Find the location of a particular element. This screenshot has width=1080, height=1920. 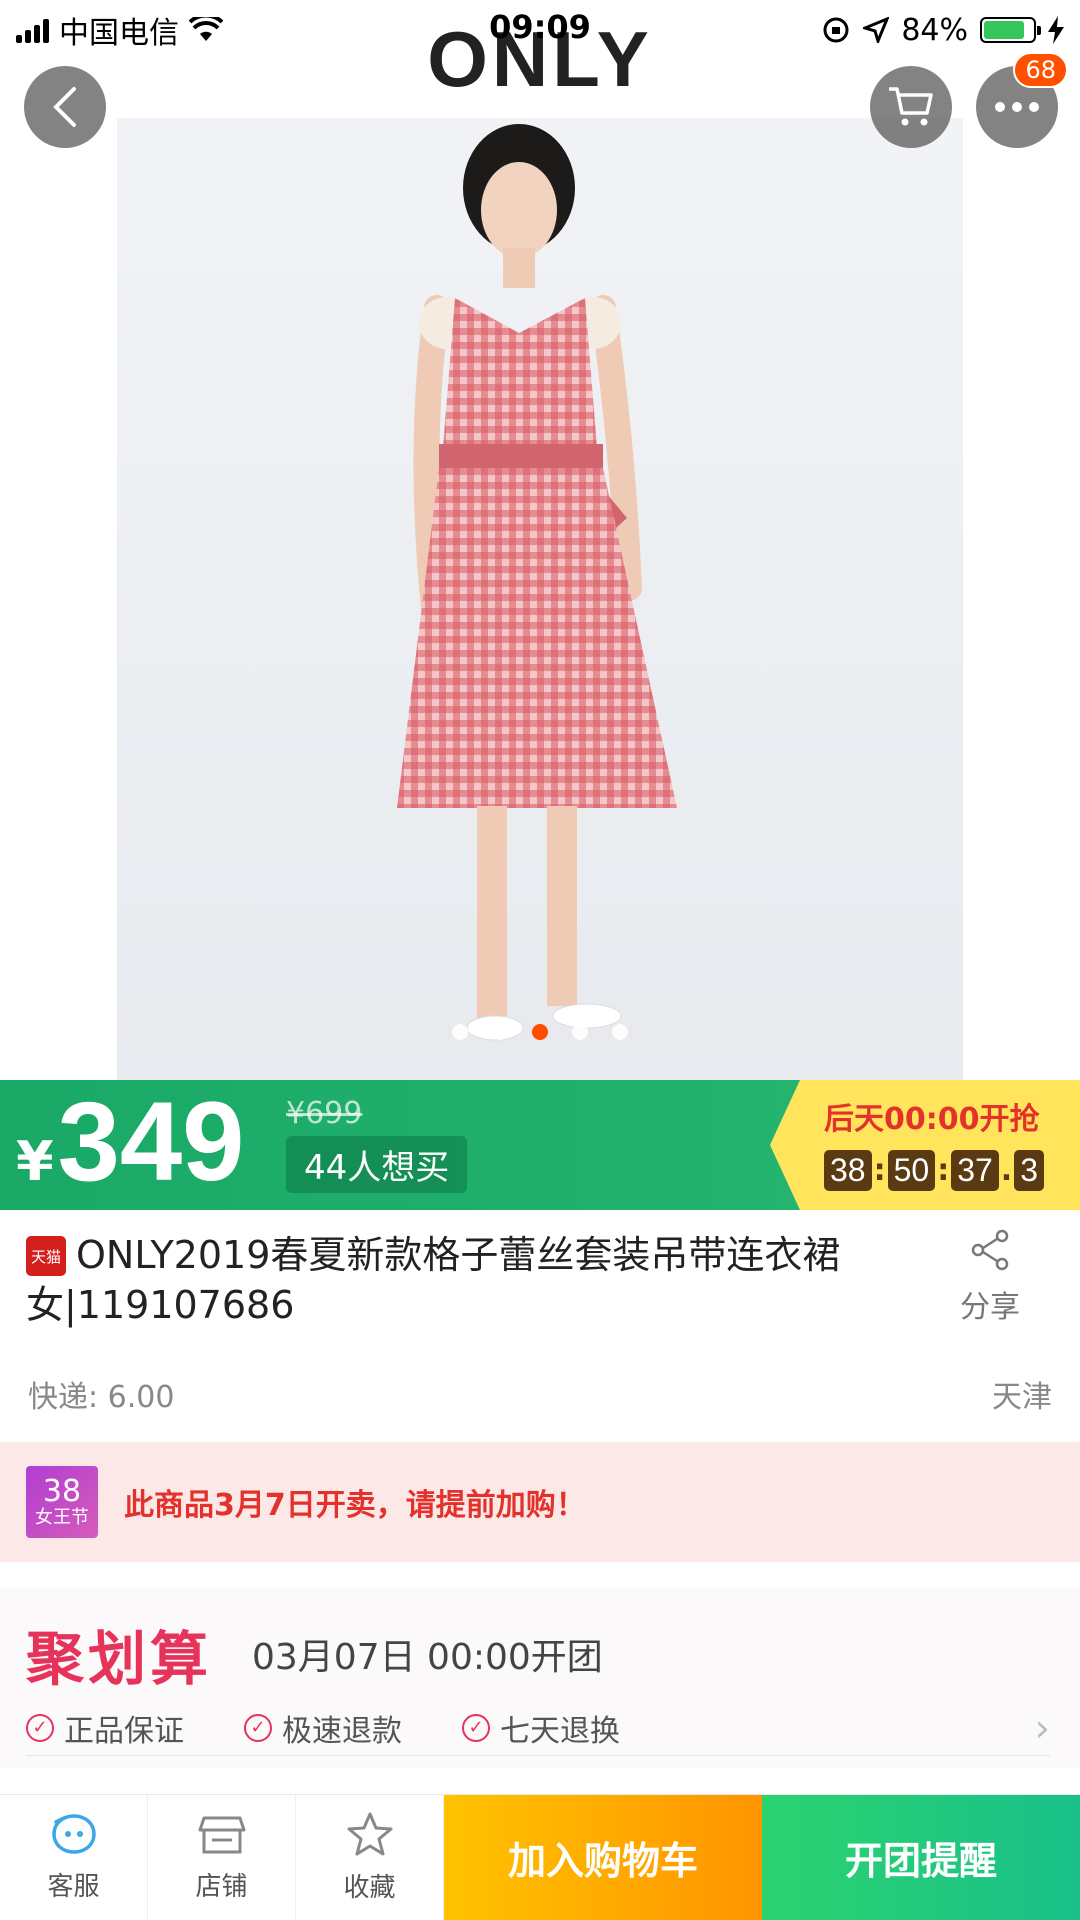

signal-icon is located at coordinates (32, 30).